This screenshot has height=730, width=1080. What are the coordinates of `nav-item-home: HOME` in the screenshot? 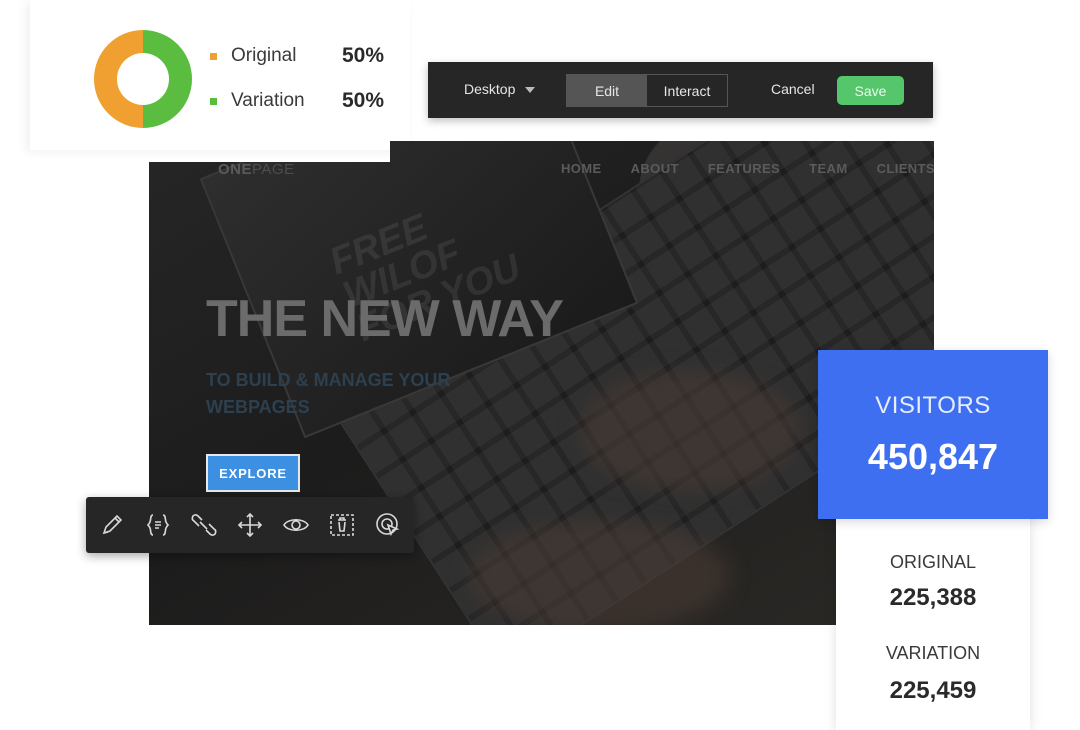 It's located at (581, 168).